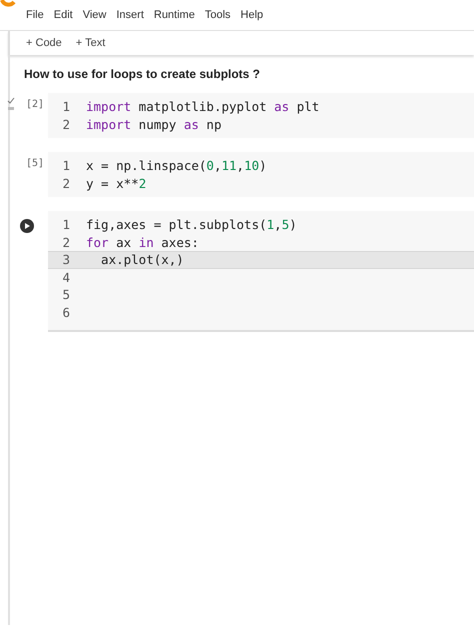  What do you see at coordinates (65, 294) in the screenshot?
I see `line-number: 5` at bounding box center [65, 294].